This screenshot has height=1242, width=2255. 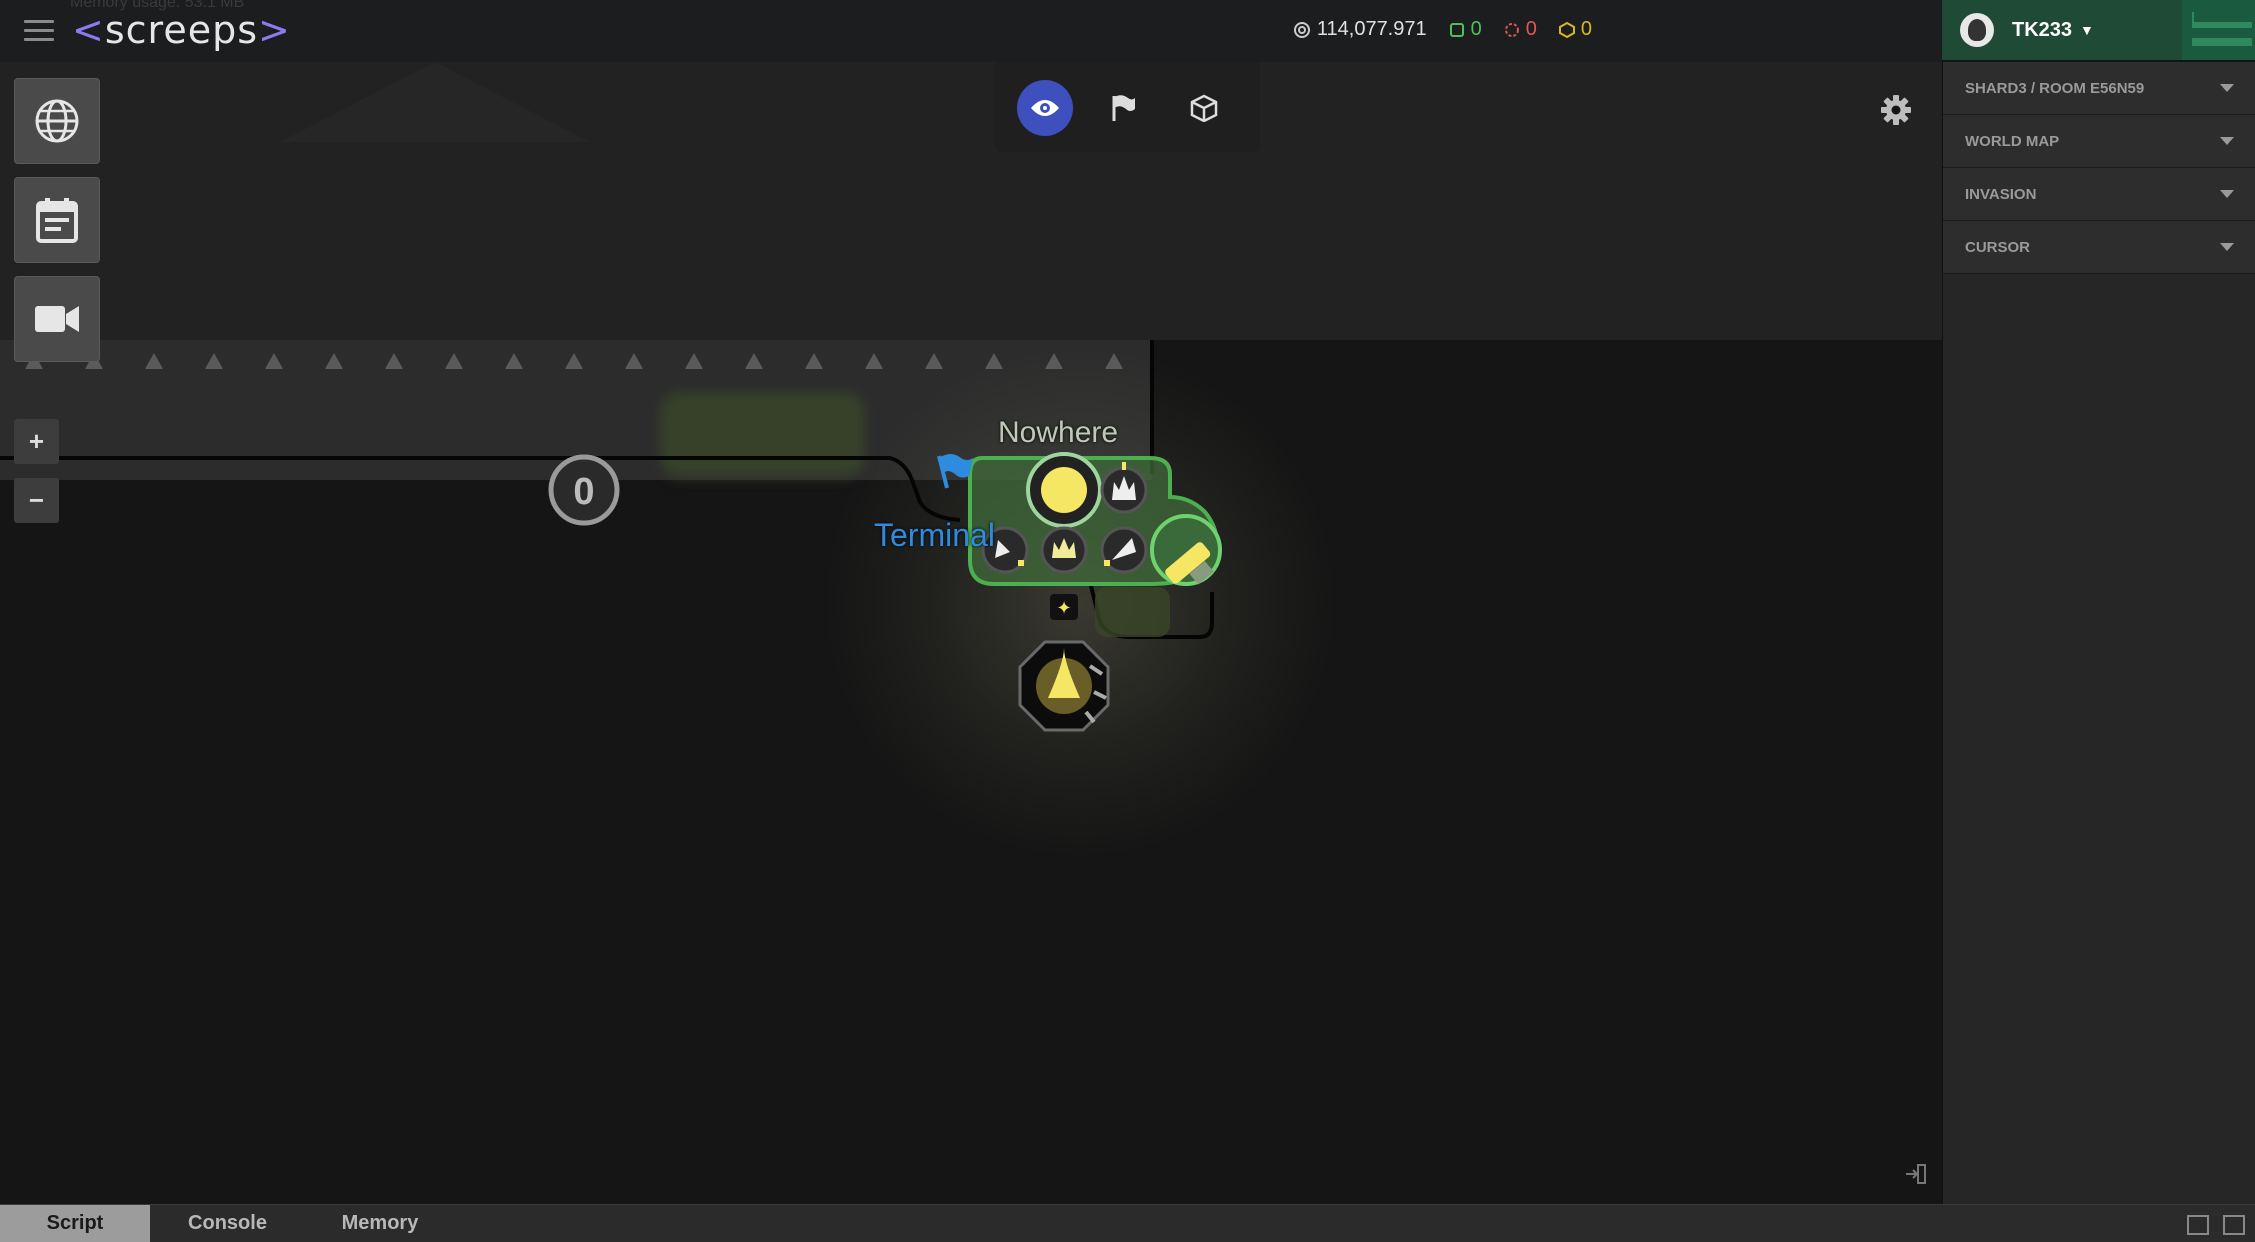 I want to click on panel-cursor: CURSOR, so click(x=2099, y=247).